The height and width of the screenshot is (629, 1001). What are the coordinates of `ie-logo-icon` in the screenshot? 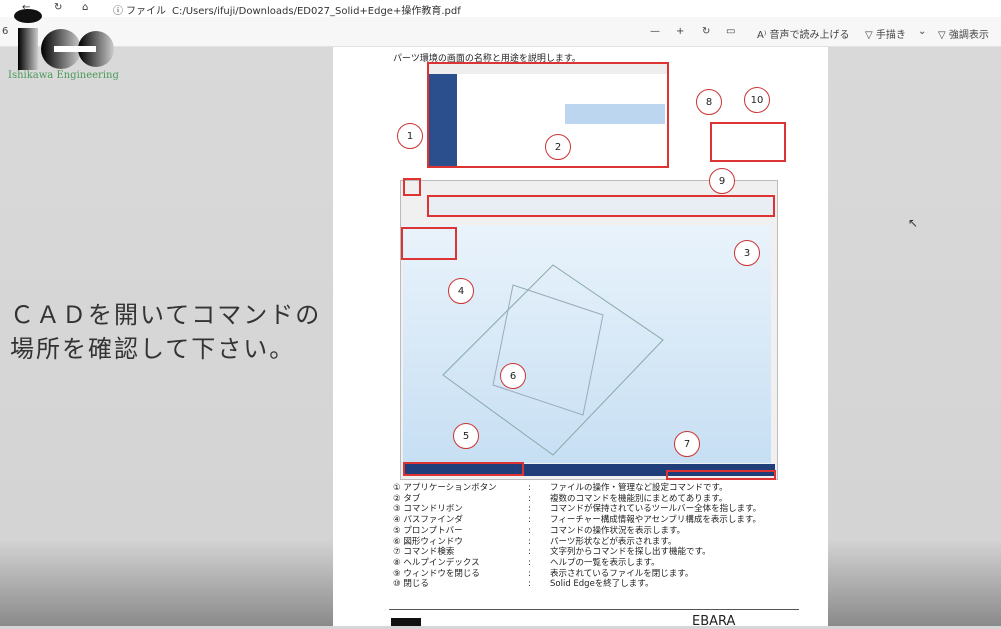 It's located at (64, 39).